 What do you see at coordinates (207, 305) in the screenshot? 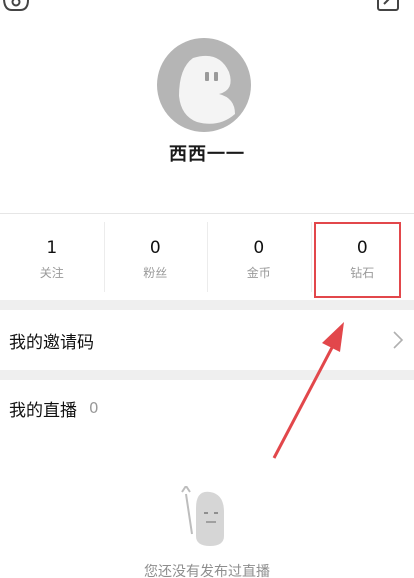
I see `section-divider` at bounding box center [207, 305].